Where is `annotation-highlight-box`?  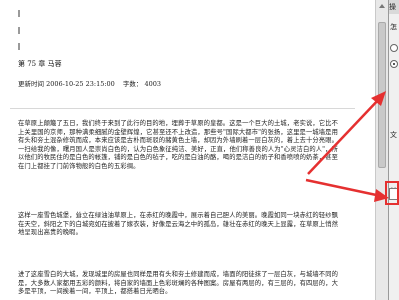
annotation-highlight-box is located at coordinates (392, 193).